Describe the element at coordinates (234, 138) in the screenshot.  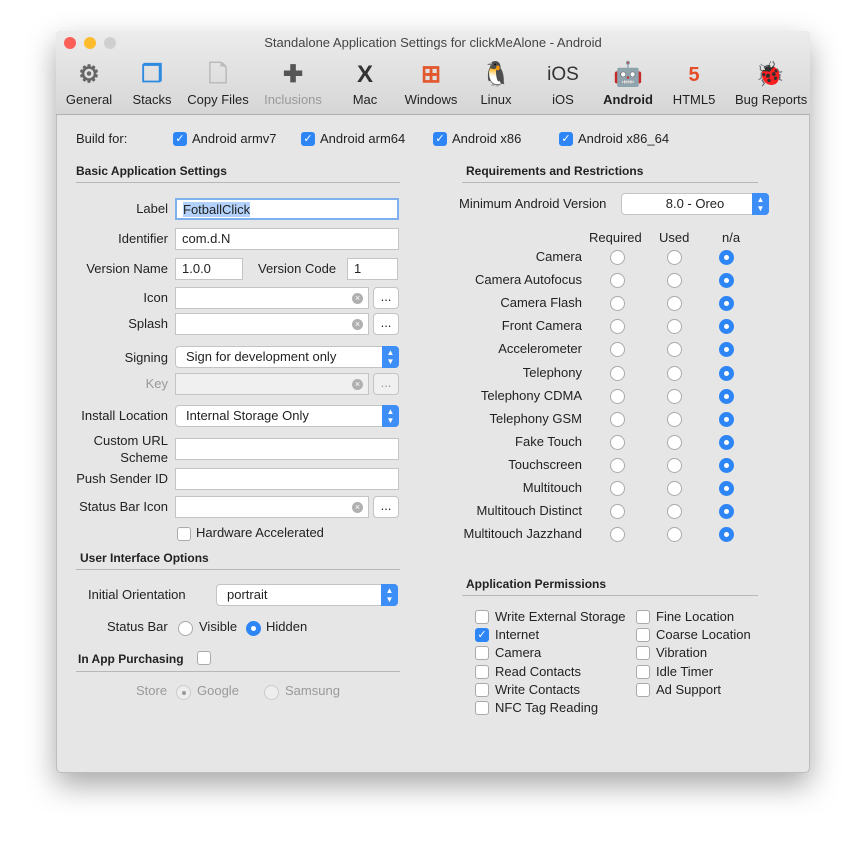
I see `build-target-label: Android armv7` at that location.